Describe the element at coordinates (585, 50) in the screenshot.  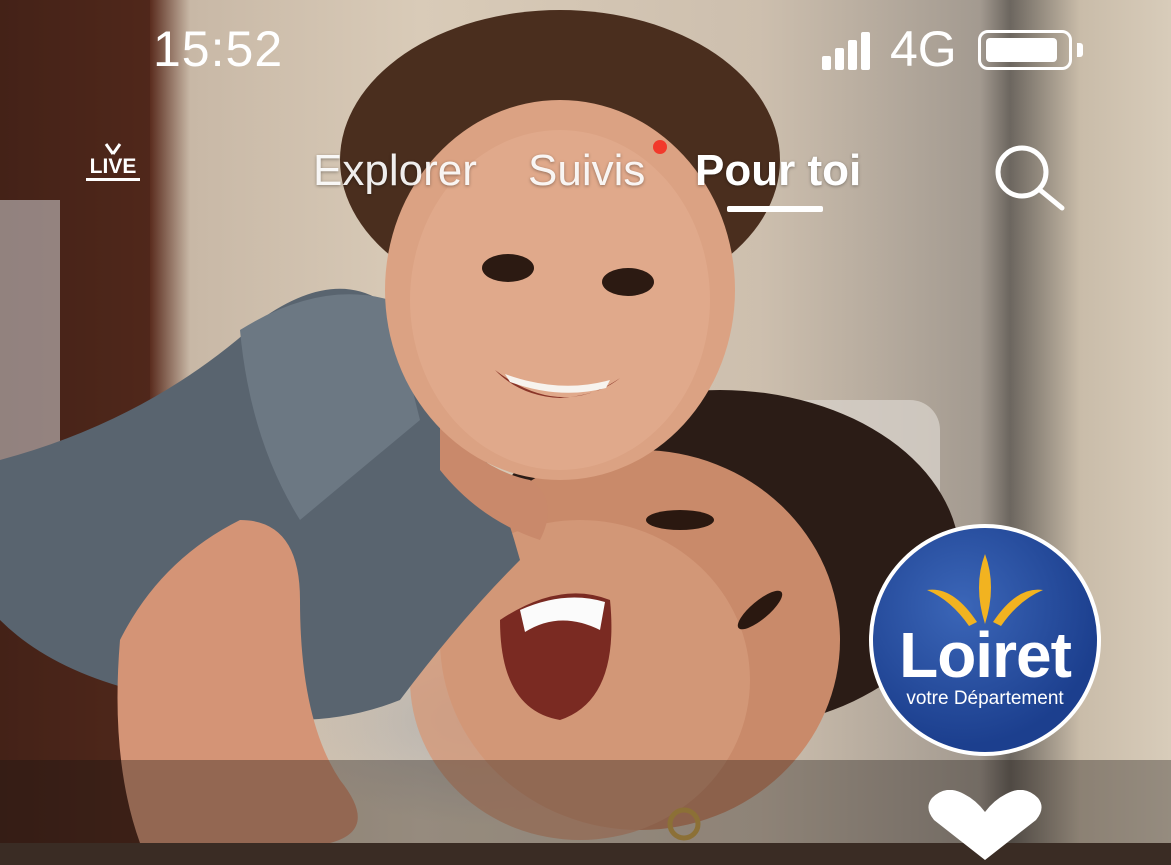
I see `status-bar: 15:52 4G` at that location.